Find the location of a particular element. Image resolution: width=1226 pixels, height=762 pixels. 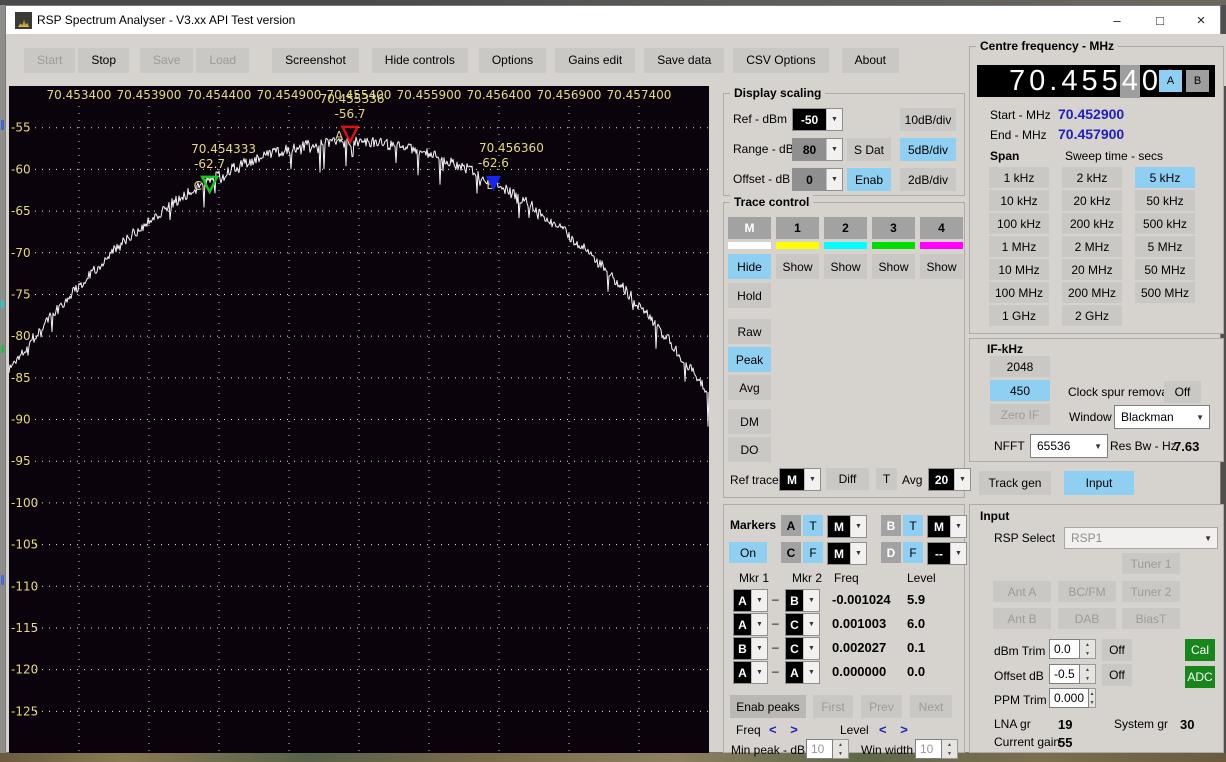

marker-A-tf-button: T is located at coordinates (813, 525).